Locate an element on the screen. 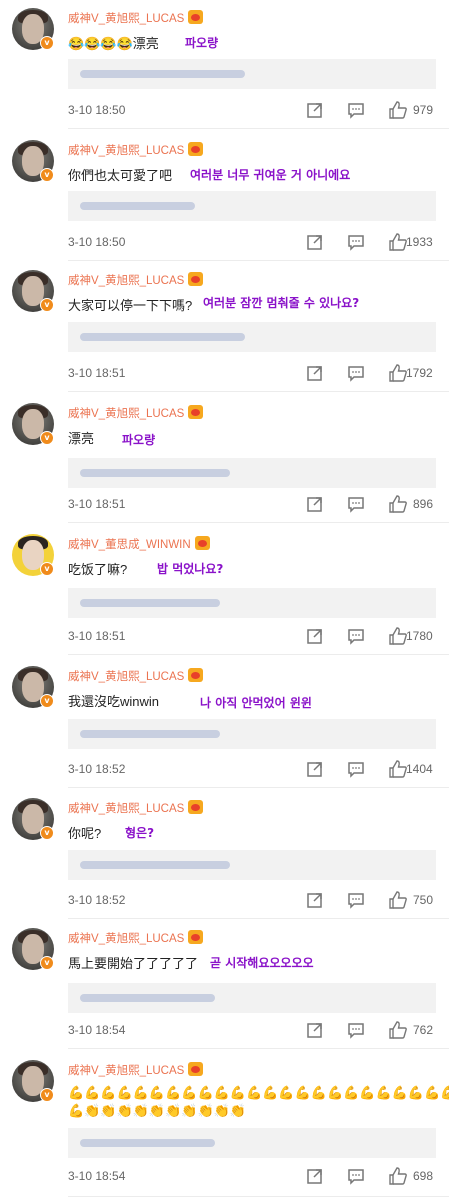 The width and height of the screenshot is (449, 1200). username: 威神V_董思成_WINWIN is located at coordinates (139, 544).